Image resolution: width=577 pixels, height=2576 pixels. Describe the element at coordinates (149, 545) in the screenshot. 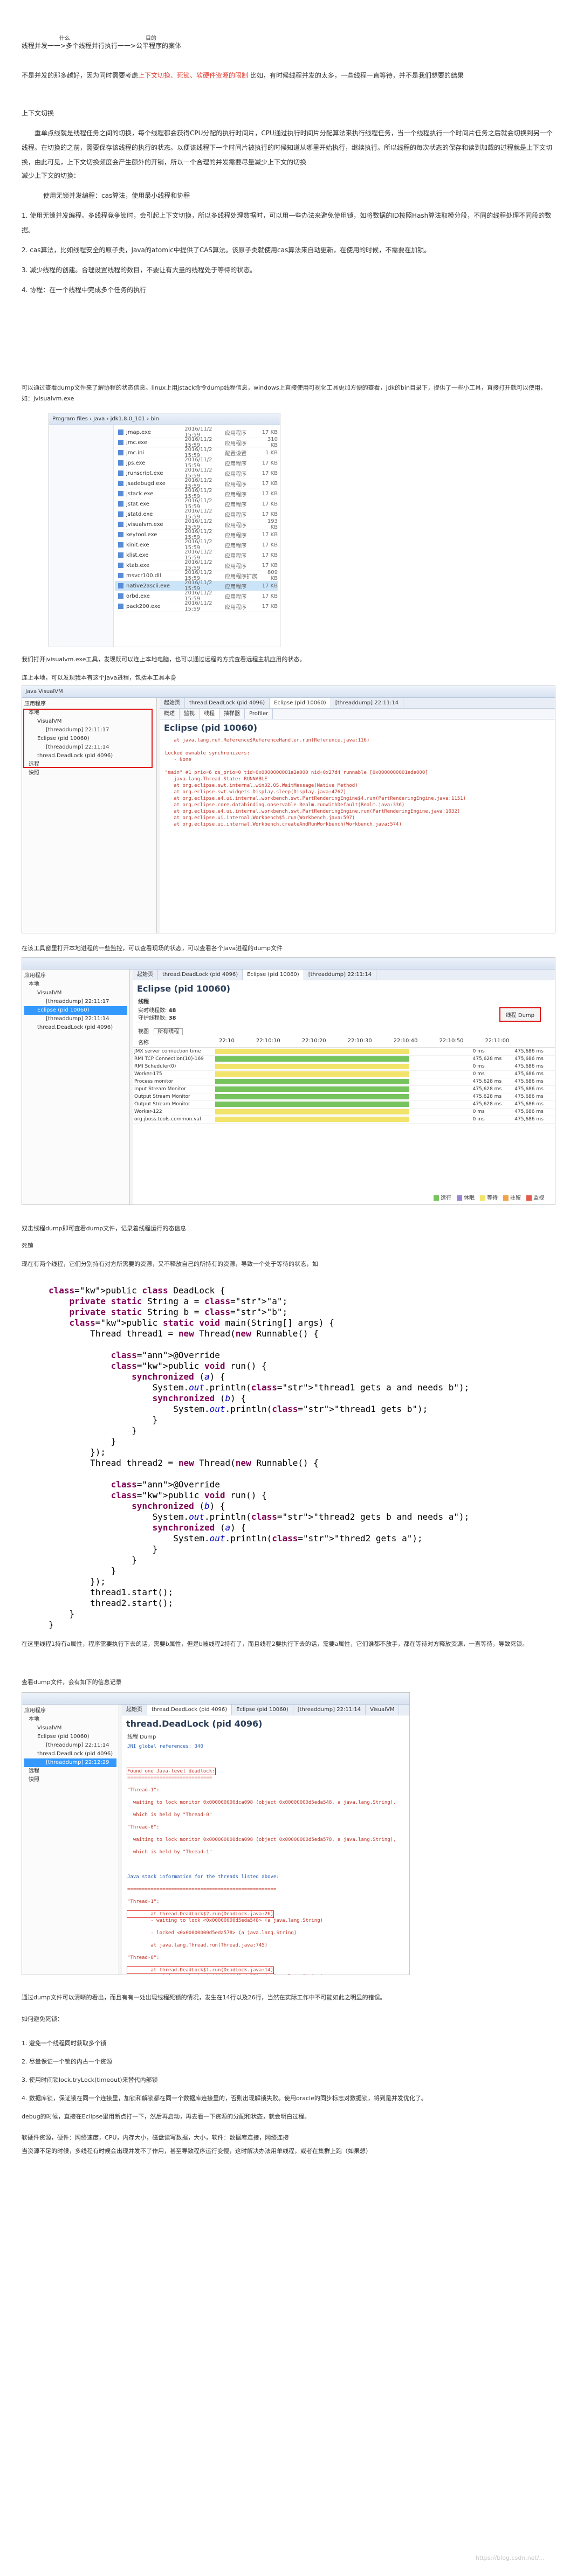

I see `file-name: kinit.exe` at that location.